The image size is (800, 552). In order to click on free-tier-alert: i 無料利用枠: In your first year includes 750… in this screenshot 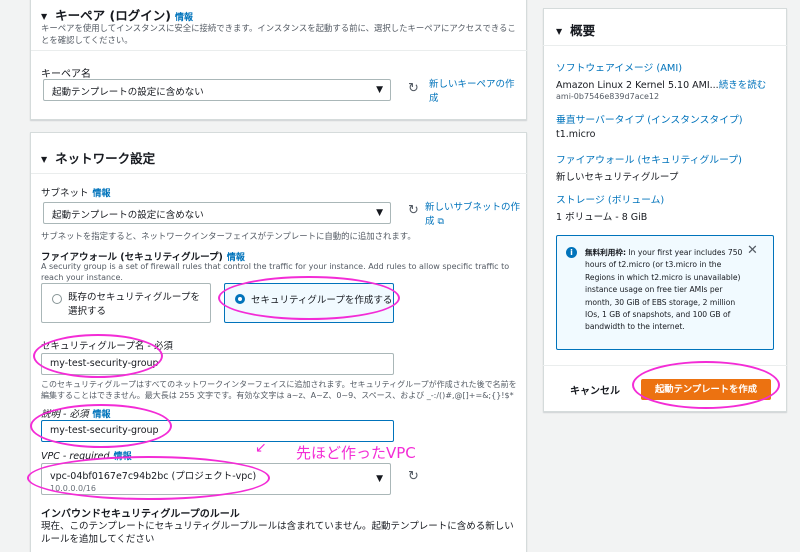, I will do `click(665, 292)`.